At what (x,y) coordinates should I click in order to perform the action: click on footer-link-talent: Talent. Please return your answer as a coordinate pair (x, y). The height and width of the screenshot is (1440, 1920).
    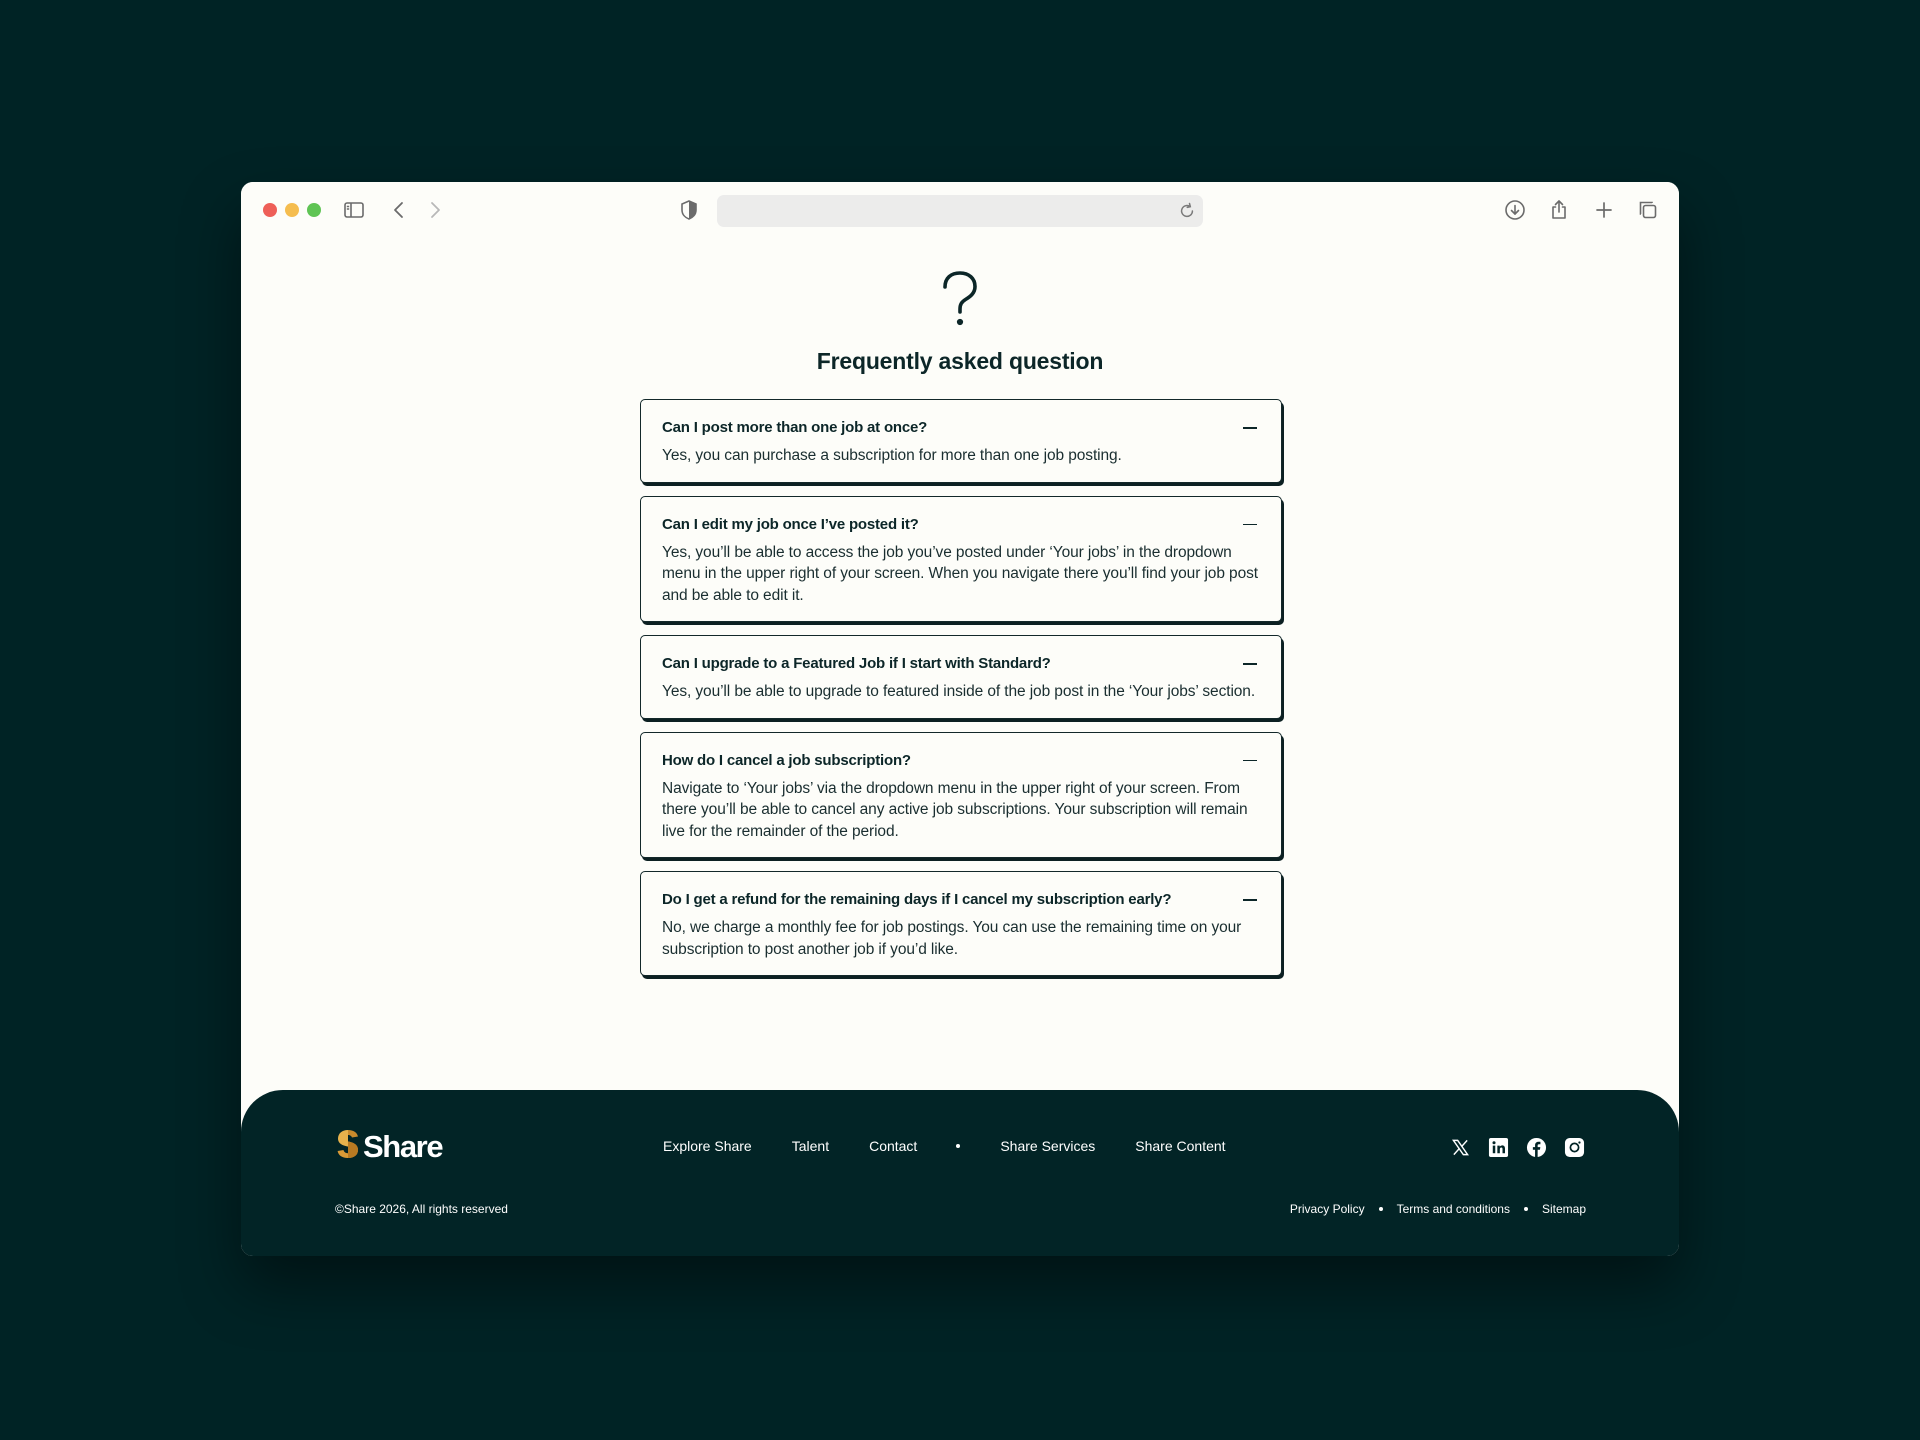
    Looking at the image, I should click on (810, 1146).